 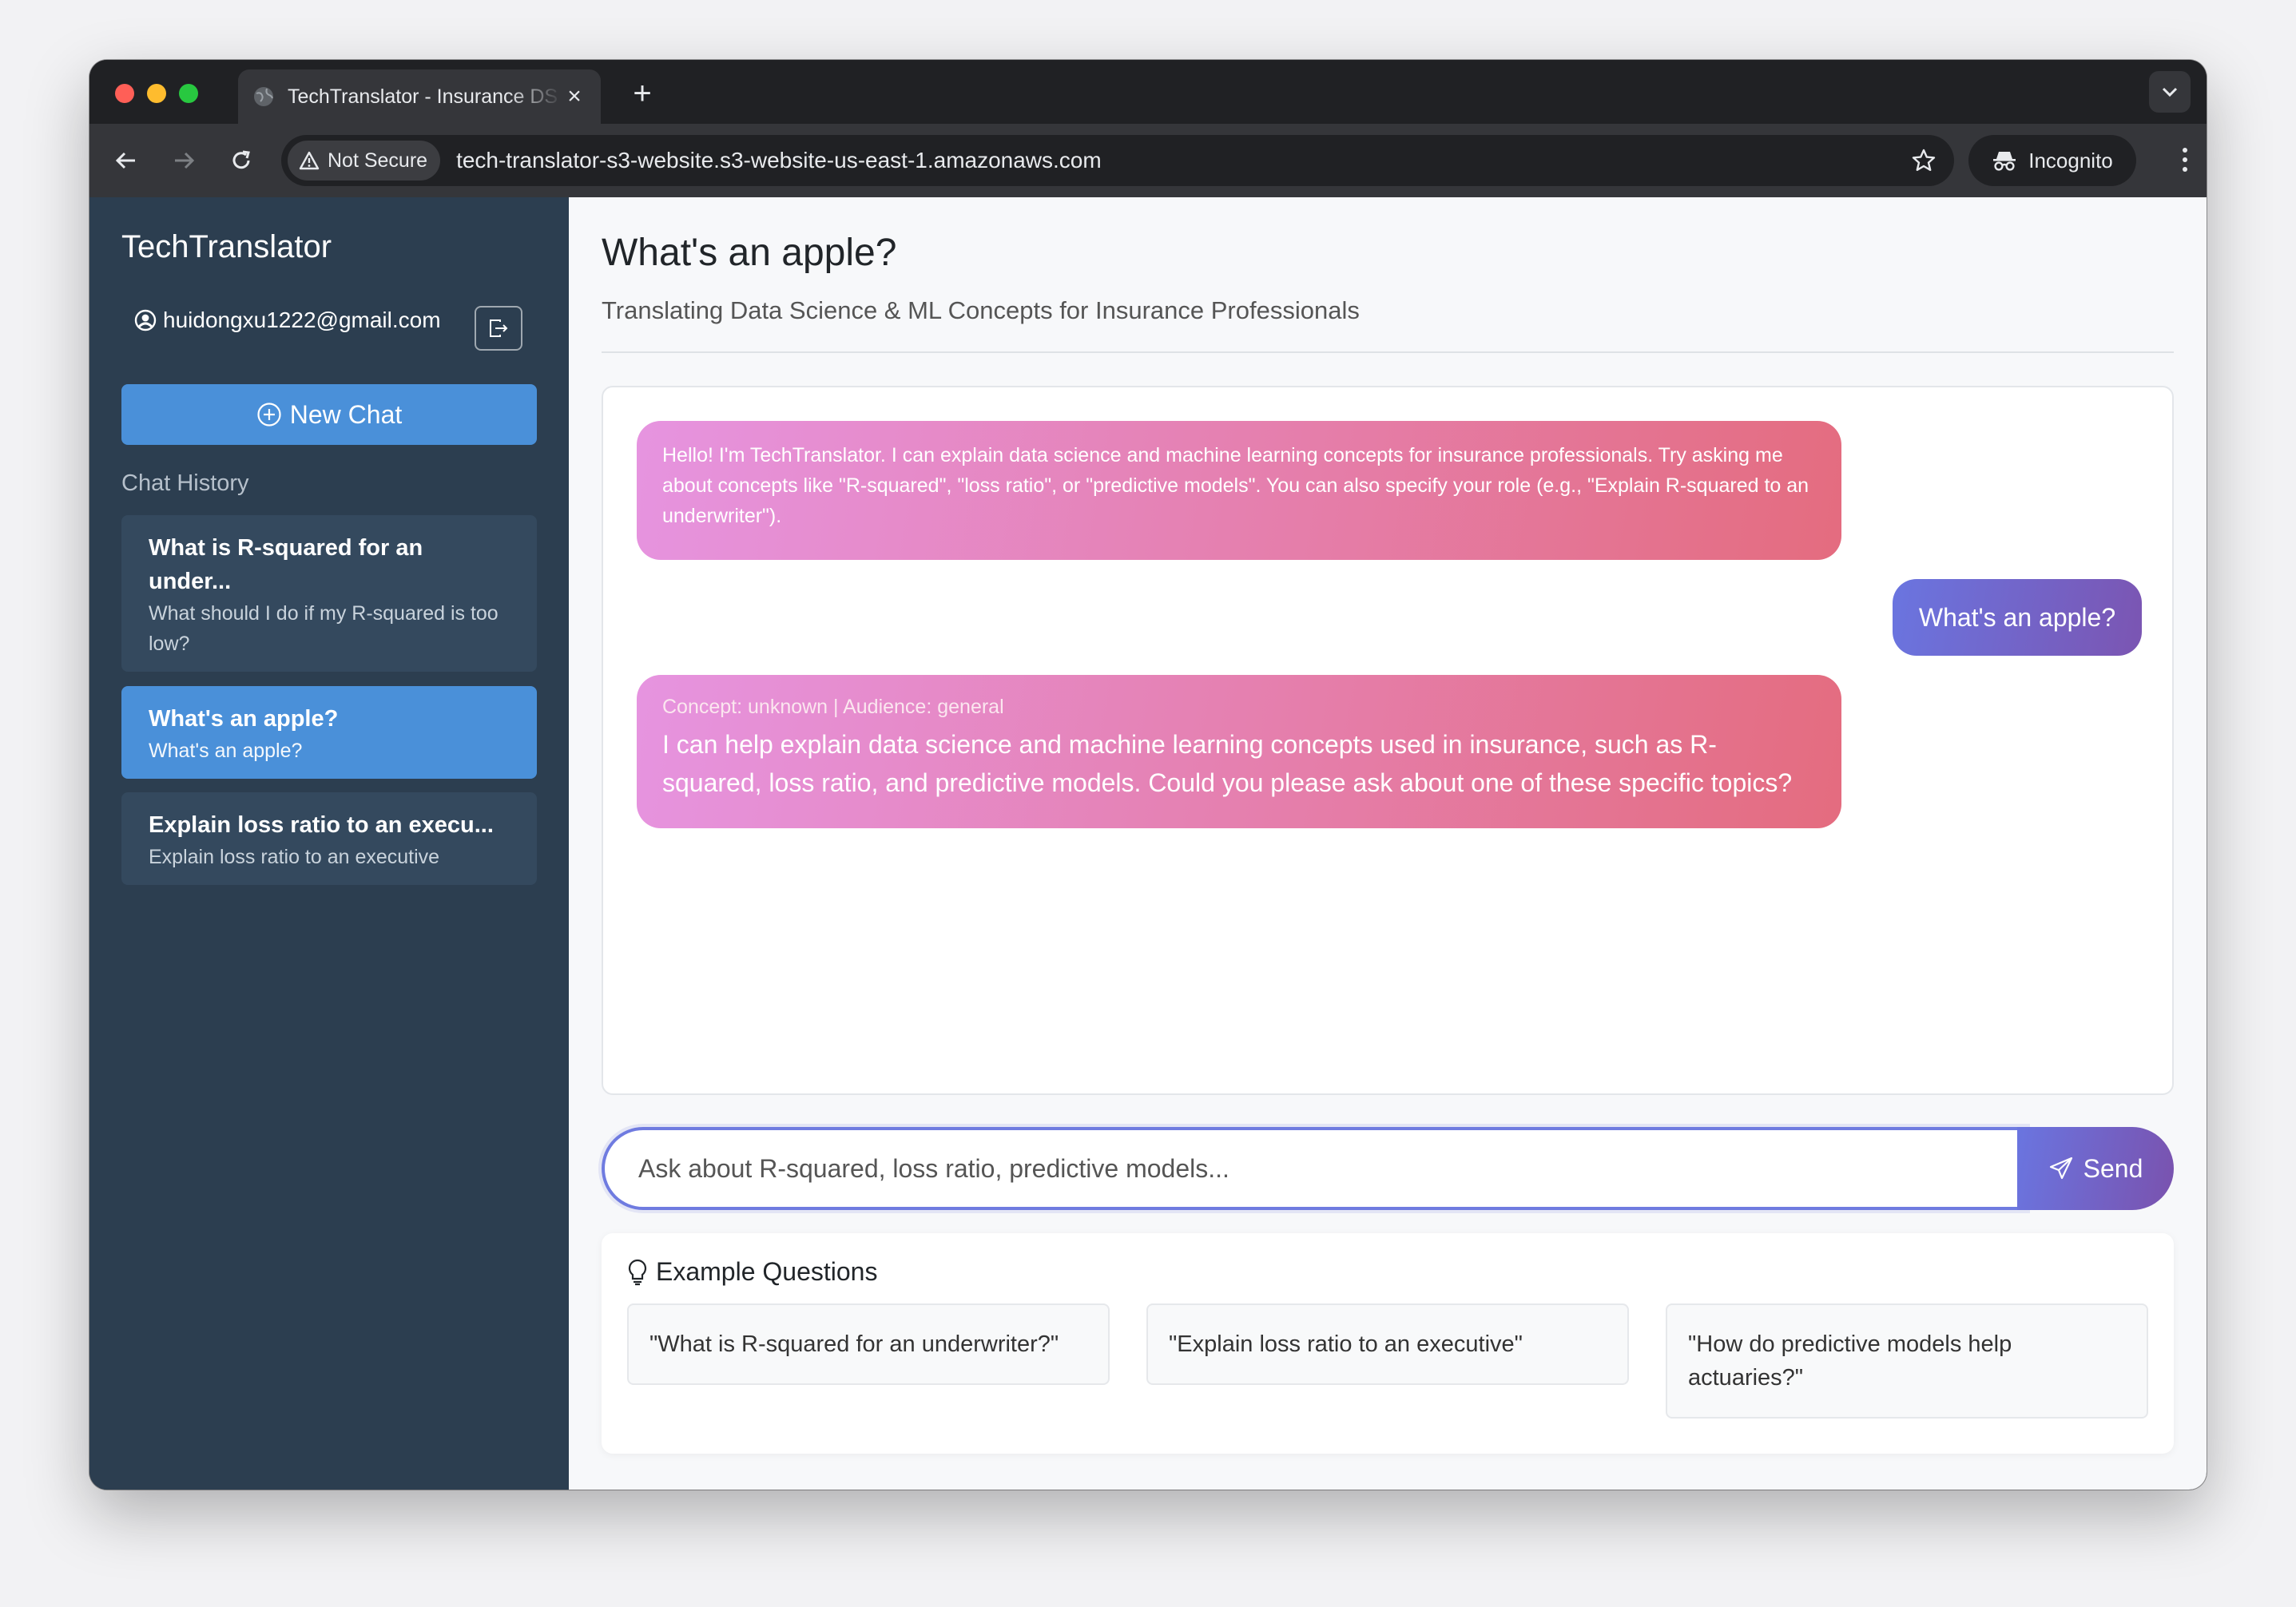 What do you see at coordinates (1314, 1168) in the screenshot?
I see `chat-input` at bounding box center [1314, 1168].